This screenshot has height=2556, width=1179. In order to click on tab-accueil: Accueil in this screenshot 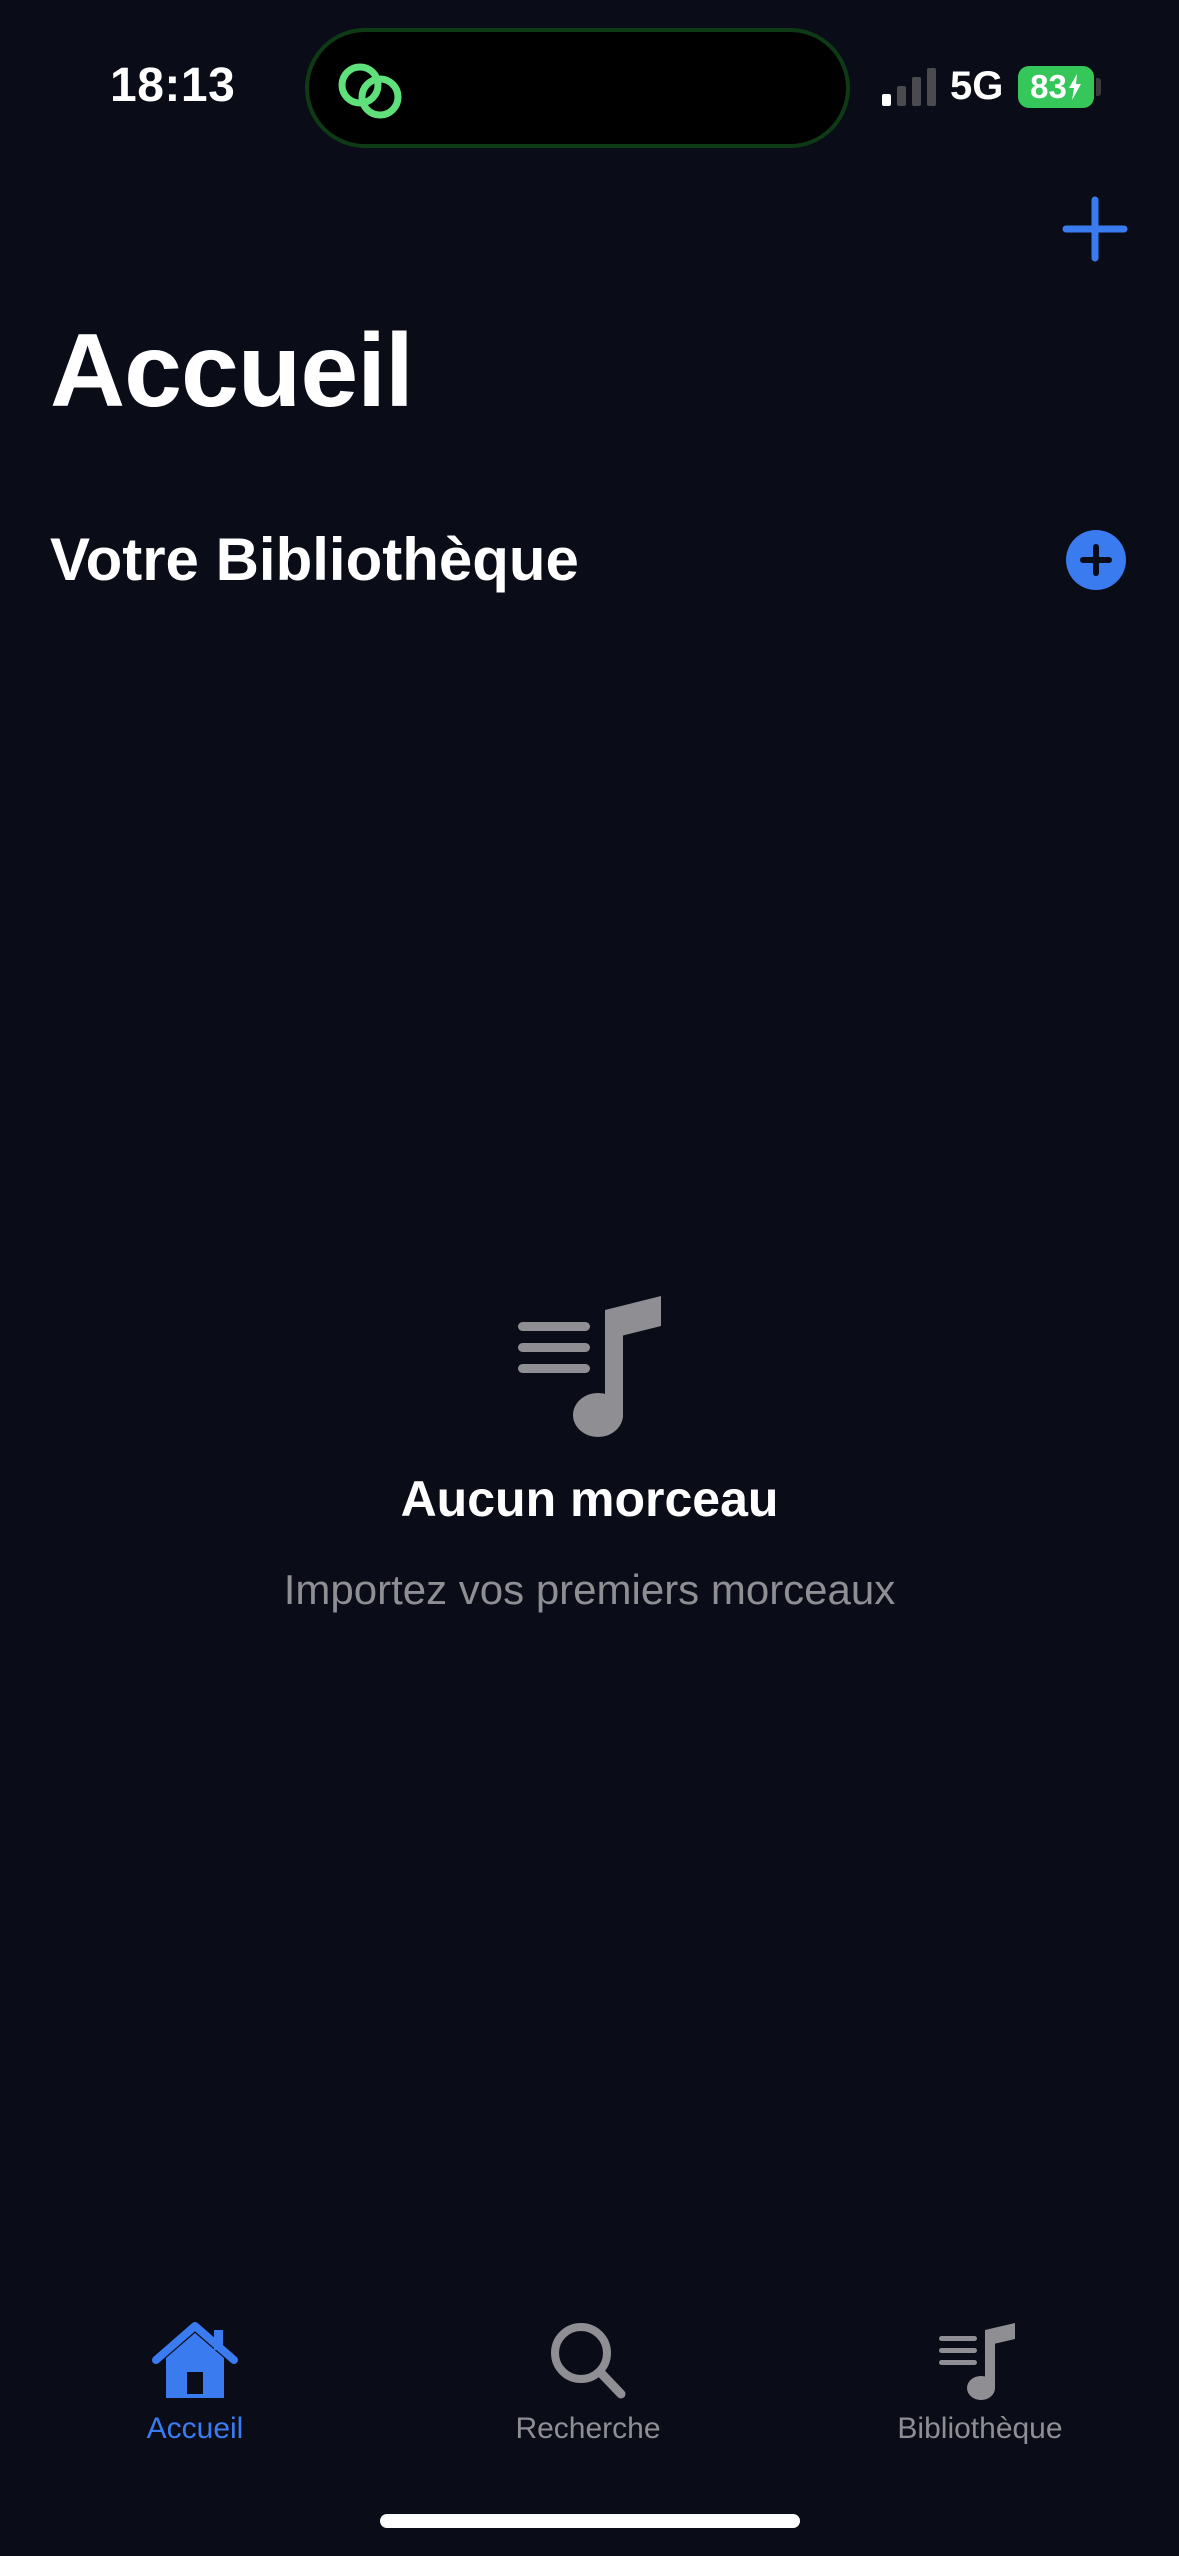, I will do `click(195, 2395)`.